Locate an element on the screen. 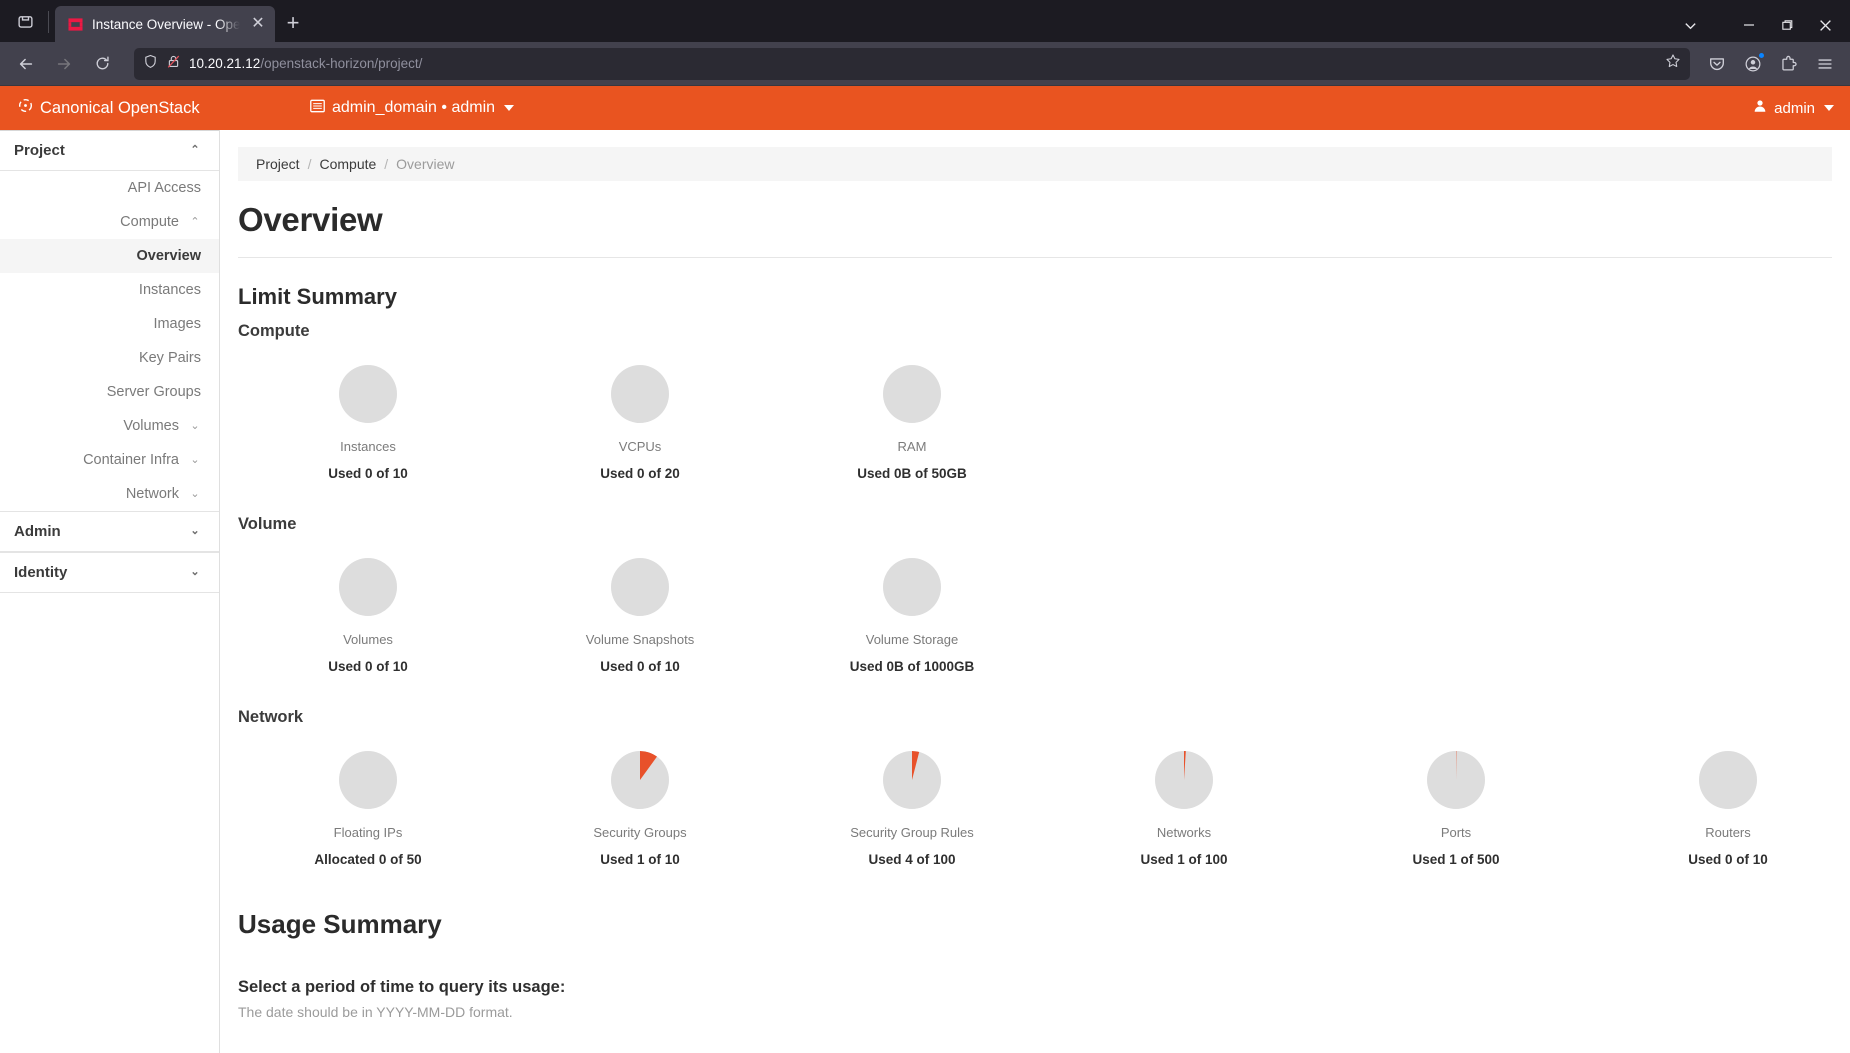 The height and width of the screenshot is (1053, 1850). sidebar-item-label: Volumes is located at coordinates (151, 426).